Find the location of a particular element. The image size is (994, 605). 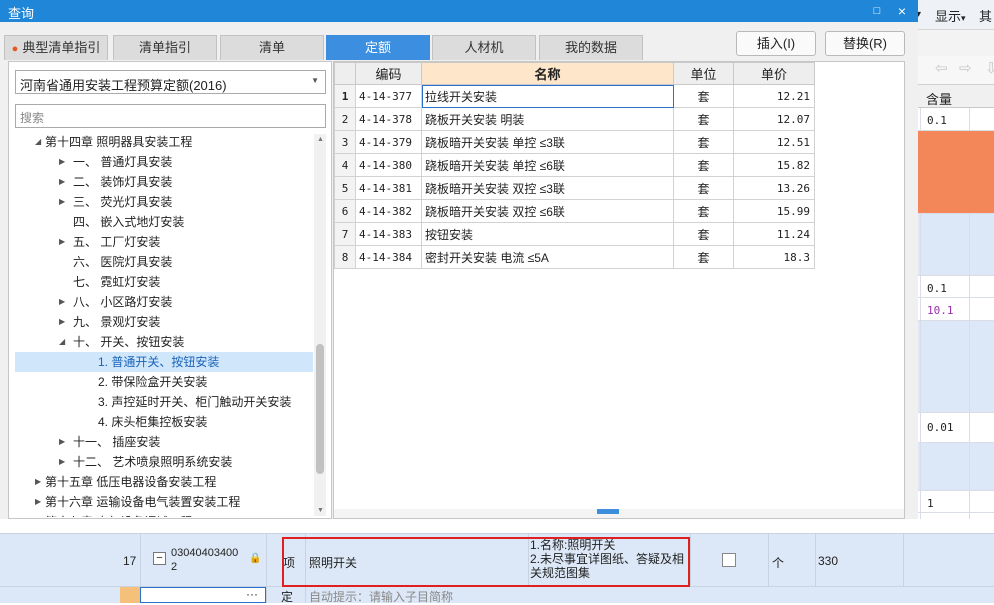

close-icon: × is located at coordinates (902, 11).